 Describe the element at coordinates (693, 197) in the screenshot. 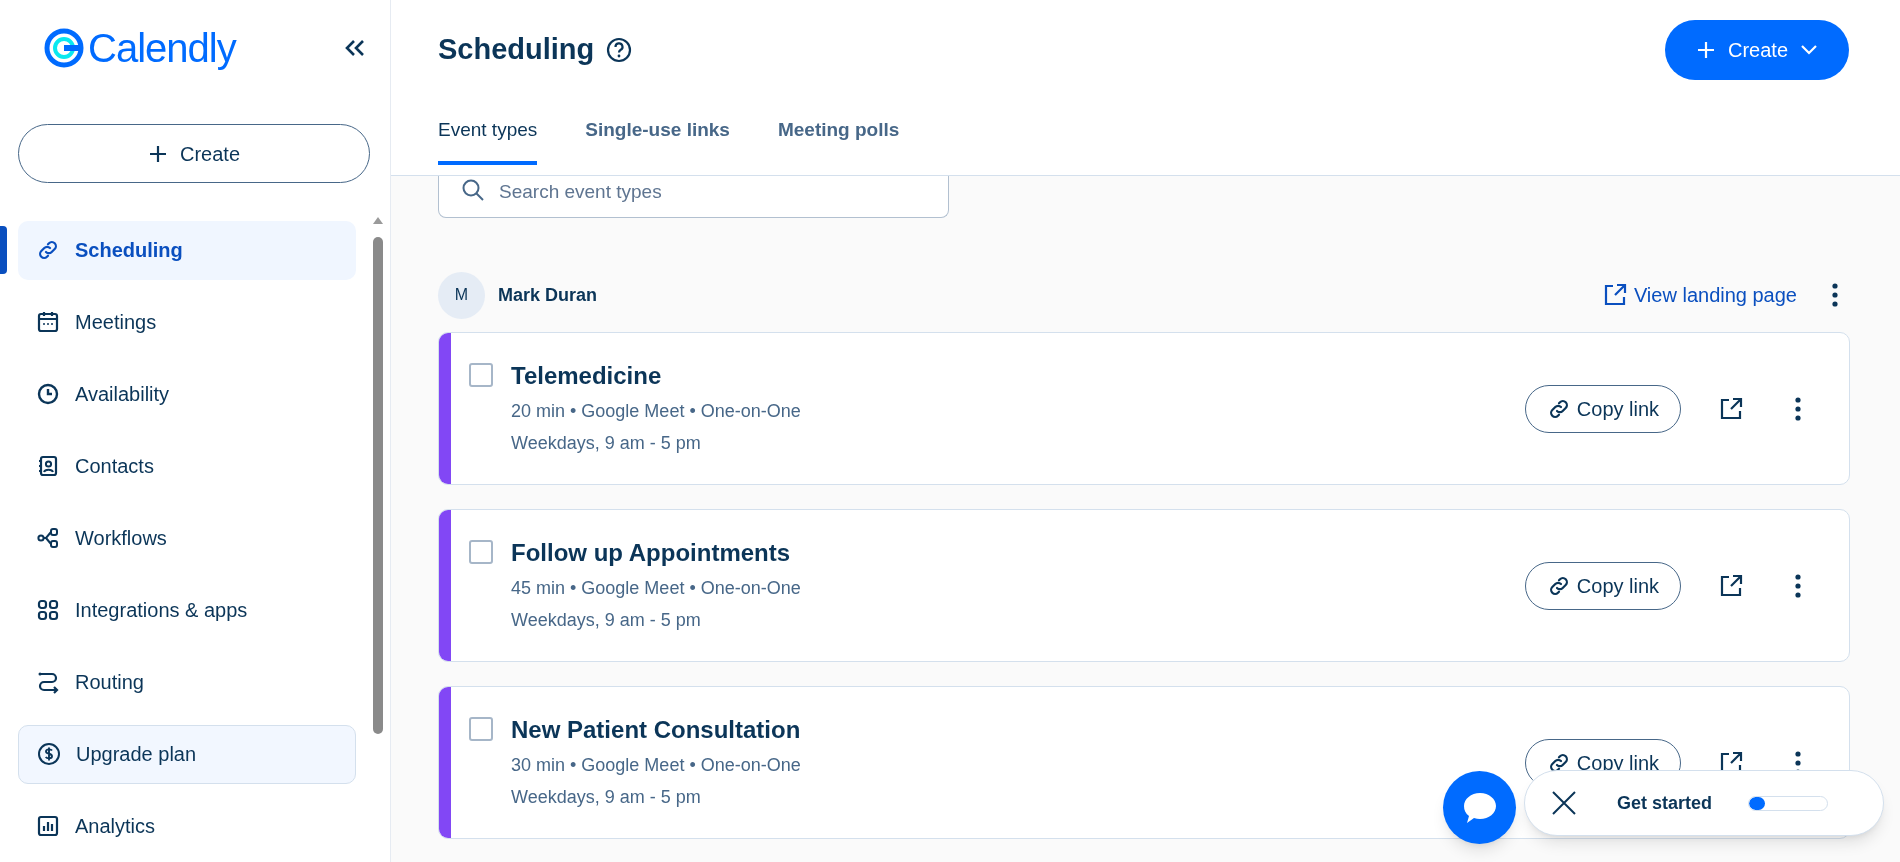

I see `search-field: Search event types` at that location.